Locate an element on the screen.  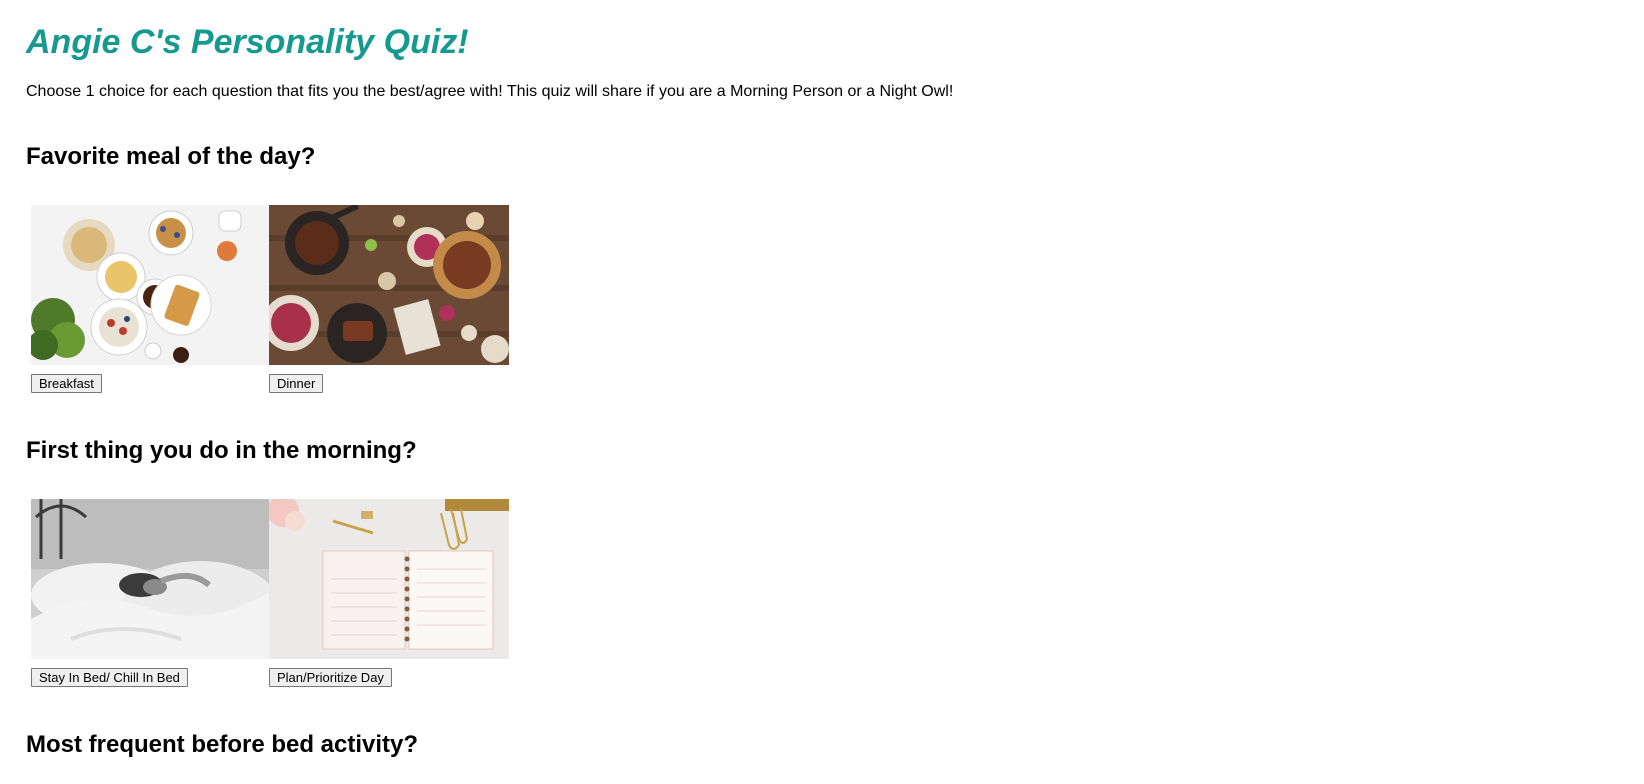
plan-day-button: Plan/Prioritize Day is located at coordinates (330, 677).